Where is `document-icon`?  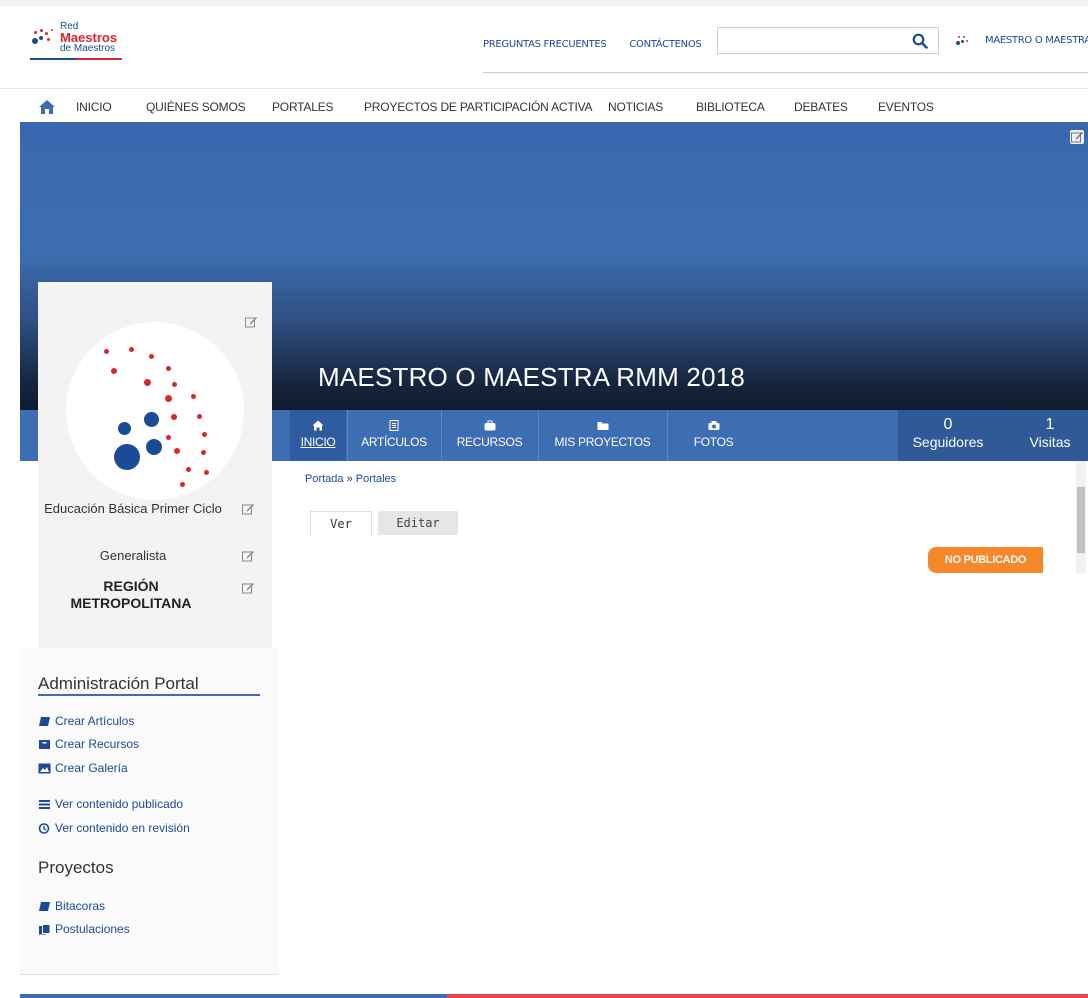 document-icon is located at coordinates (394, 425).